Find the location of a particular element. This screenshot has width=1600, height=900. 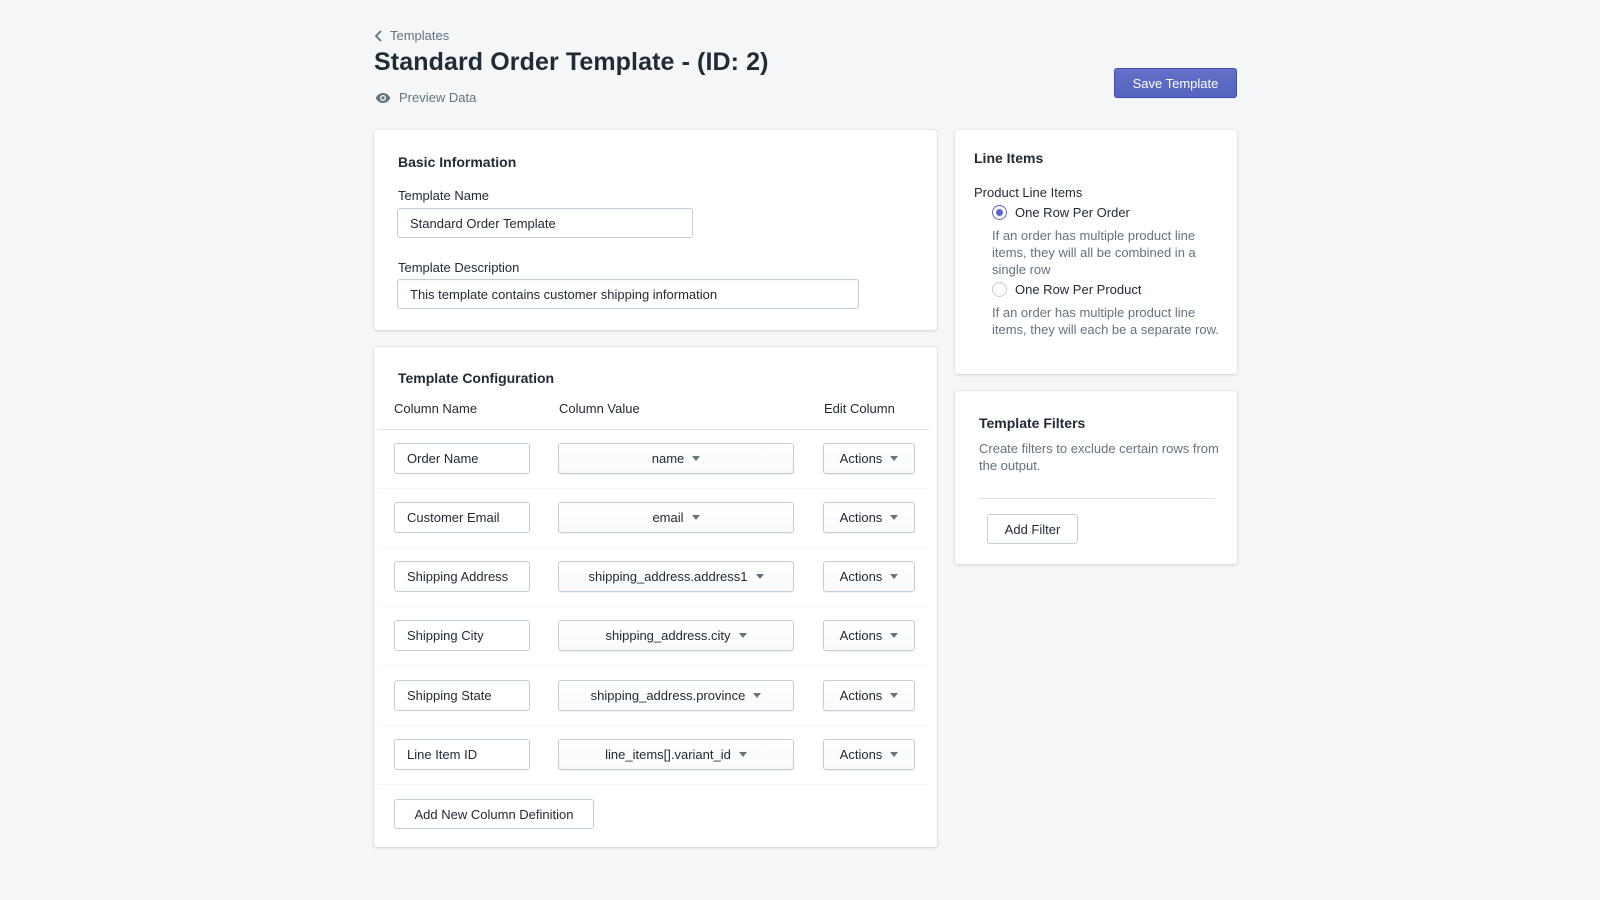

column-value-select: line_items[].variant_id is located at coordinates (676, 754).